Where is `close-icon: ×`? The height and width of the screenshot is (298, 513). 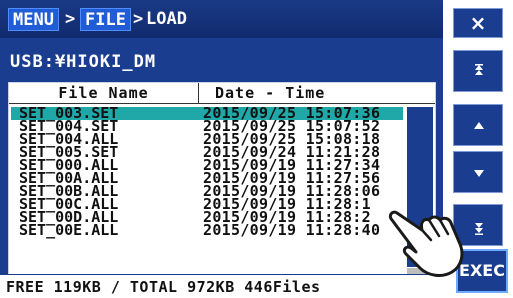
close-icon: × is located at coordinates (478, 23).